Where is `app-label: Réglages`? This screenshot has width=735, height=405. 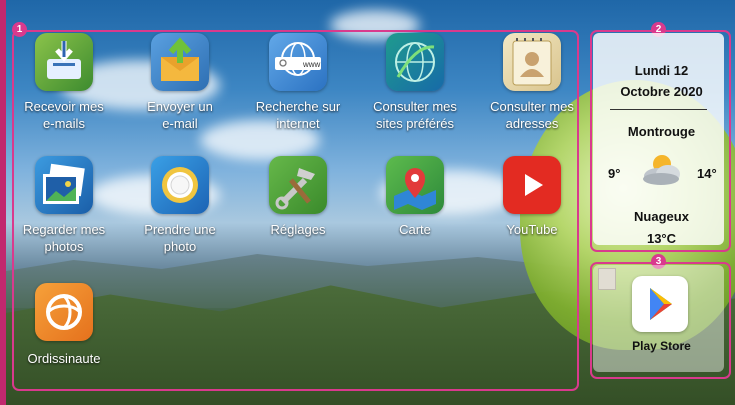
app-label: Réglages is located at coordinates (298, 229).